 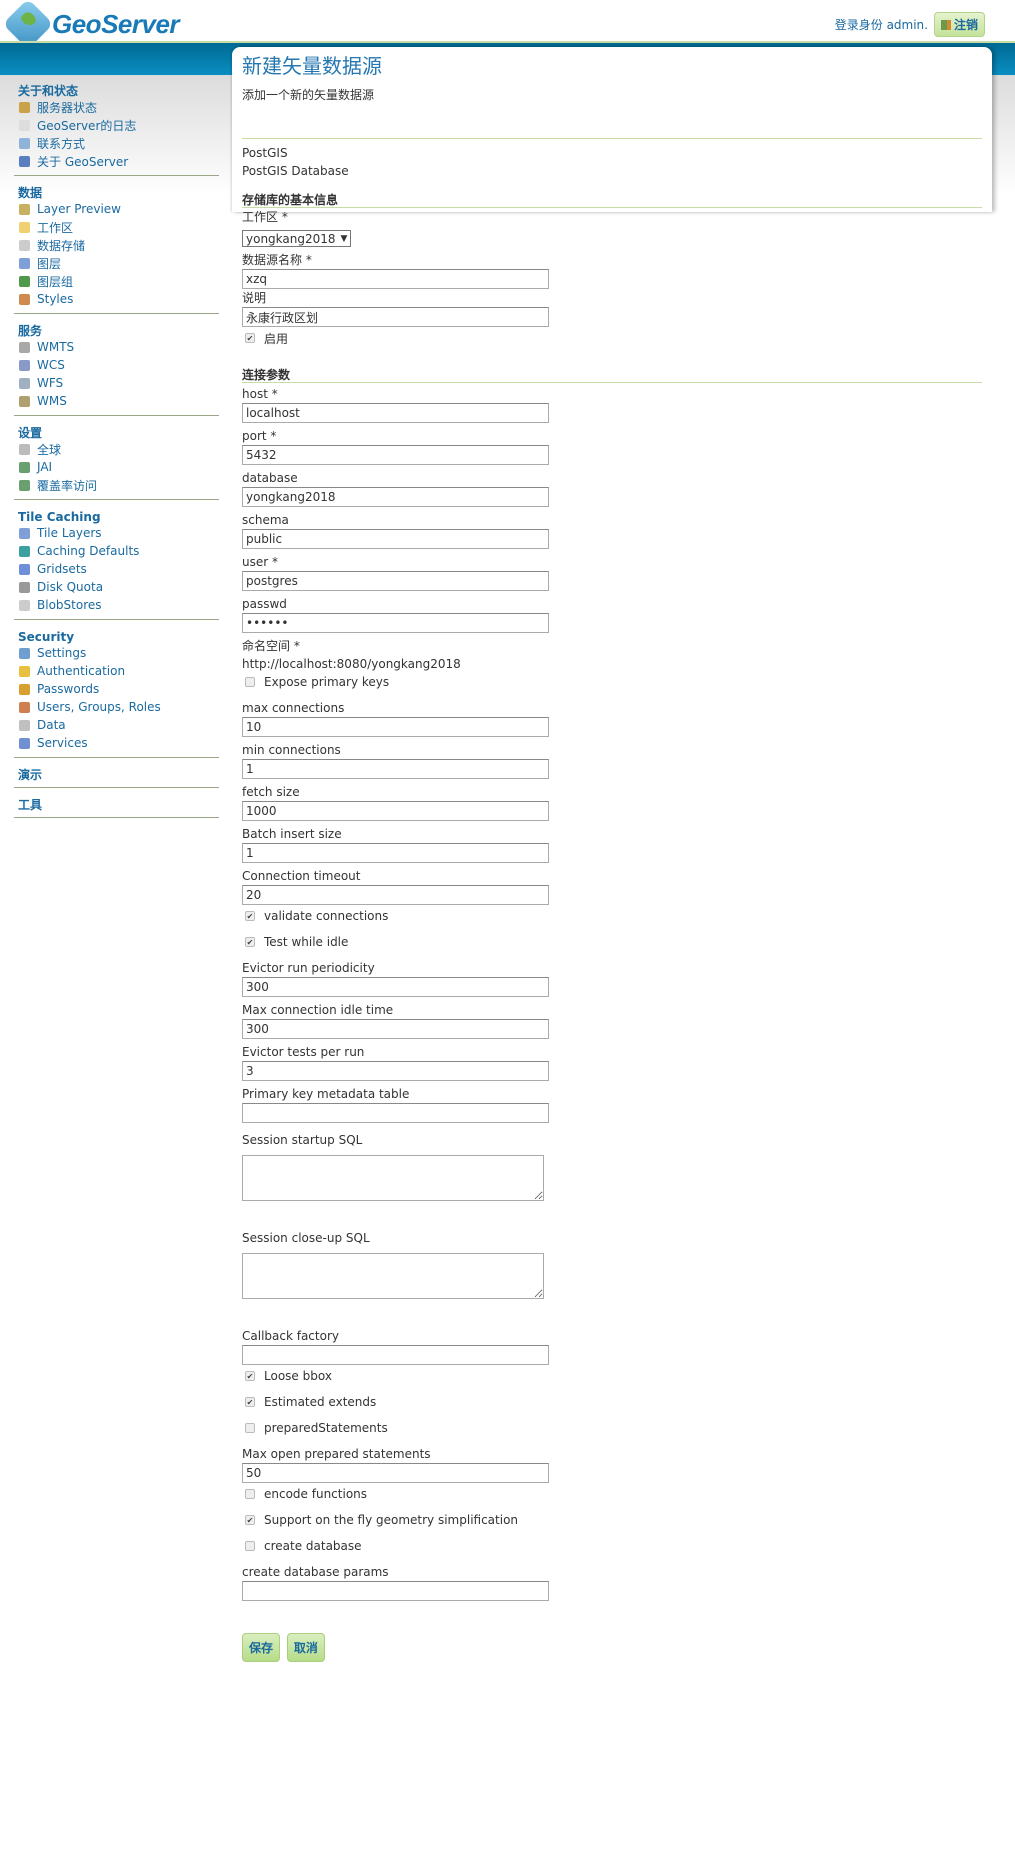 I want to click on sidebar-item-label: 联系方式, so click(x=61, y=143).